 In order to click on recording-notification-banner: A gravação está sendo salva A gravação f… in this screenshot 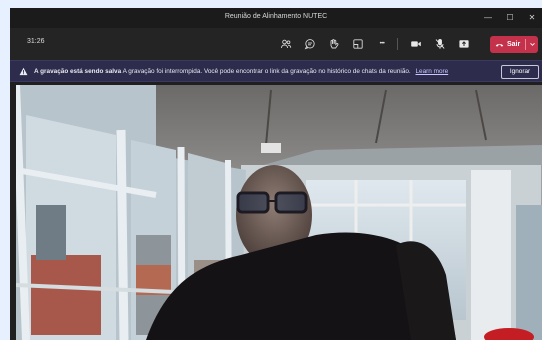, I will do `click(276, 71)`.